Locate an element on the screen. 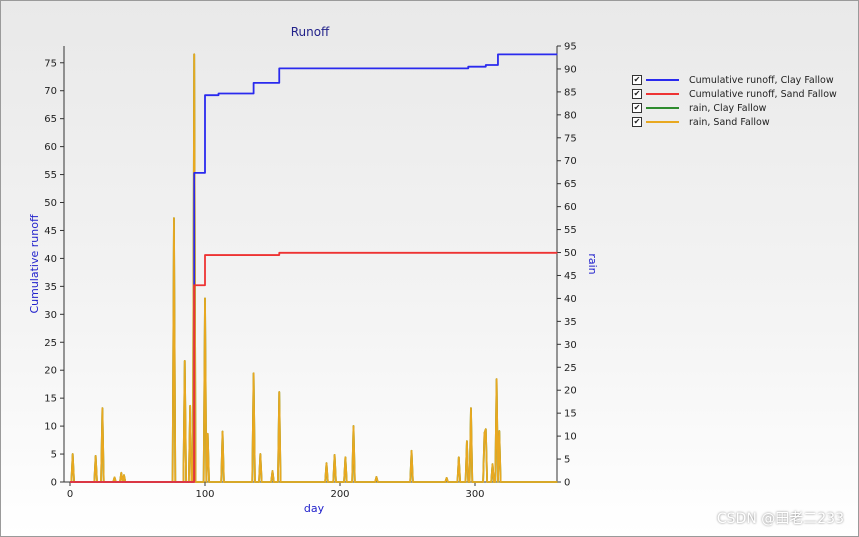 This screenshot has width=859, height=537. x-tick-label: 0 is located at coordinates (70, 494).